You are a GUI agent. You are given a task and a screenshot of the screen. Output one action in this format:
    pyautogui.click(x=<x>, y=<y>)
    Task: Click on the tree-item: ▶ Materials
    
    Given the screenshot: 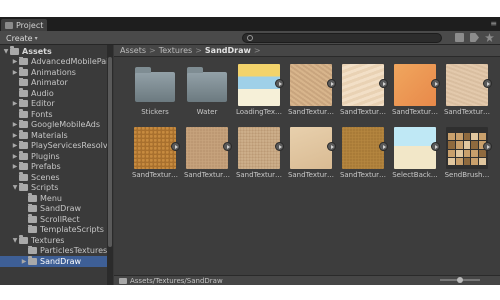 What is the action you would take?
    pyautogui.click(x=53, y=135)
    